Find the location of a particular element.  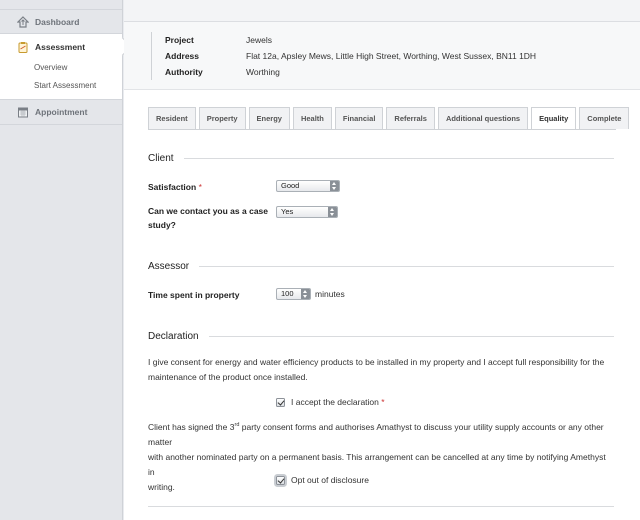

accept-declaration-row: I accept the declaration * is located at coordinates (330, 402).